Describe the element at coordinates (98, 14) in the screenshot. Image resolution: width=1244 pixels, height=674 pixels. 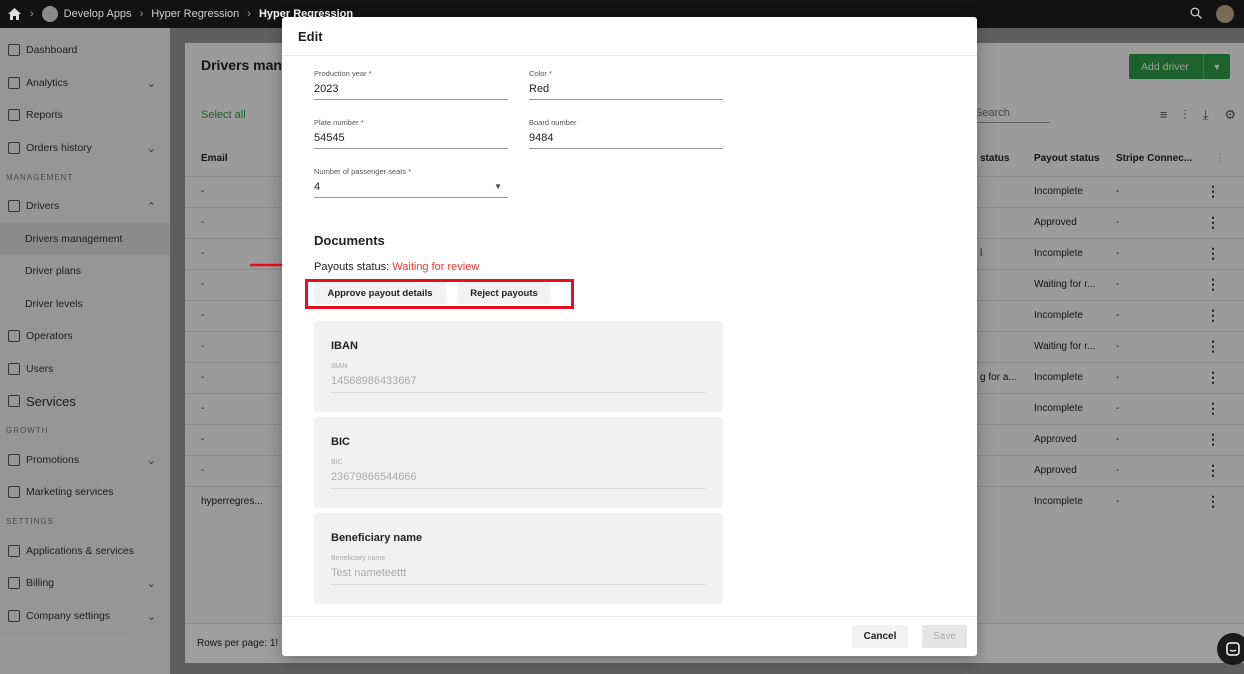
I see `breadcrumb-develop-apps: Develop Apps` at that location.